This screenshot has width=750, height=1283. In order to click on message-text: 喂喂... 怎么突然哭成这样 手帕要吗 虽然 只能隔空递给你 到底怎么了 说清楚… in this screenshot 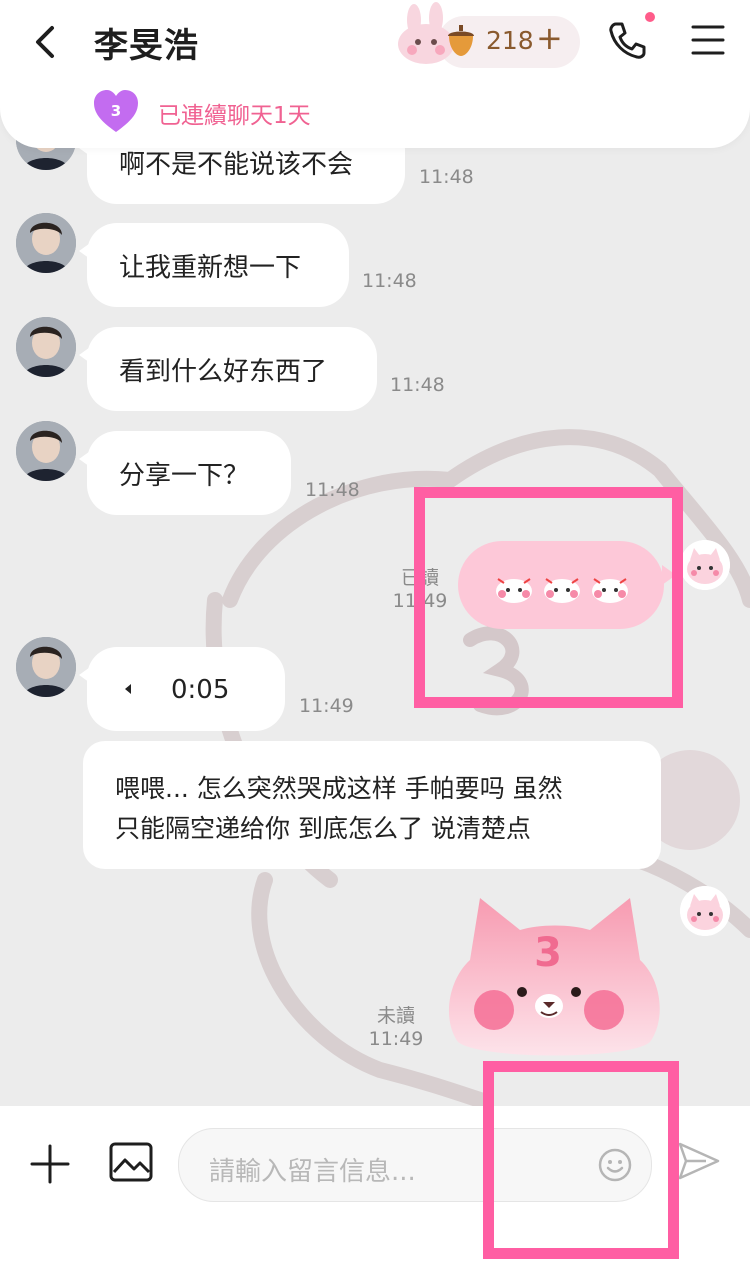, I will do `click(375, 809)`.